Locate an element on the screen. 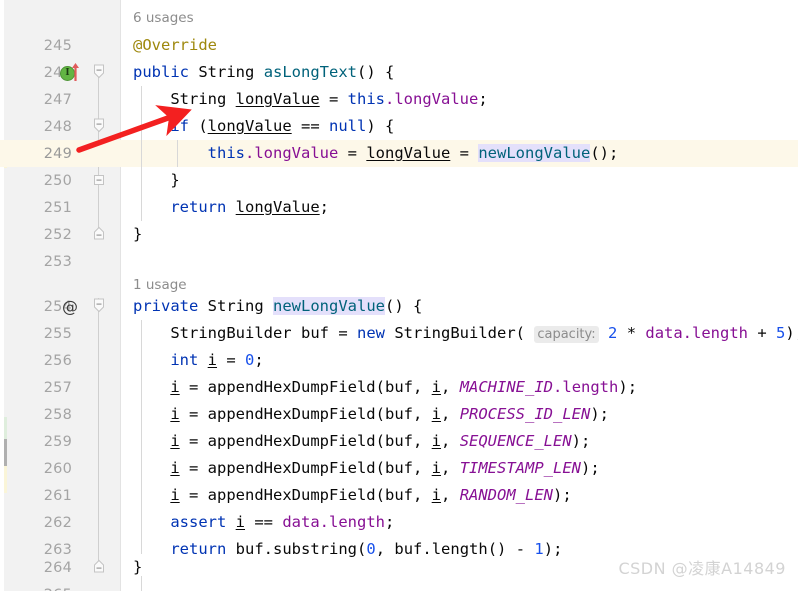  static-field-TIMESTAMP_LEN: TIMESTAMP_LEN is located at coordinates (520, 468).